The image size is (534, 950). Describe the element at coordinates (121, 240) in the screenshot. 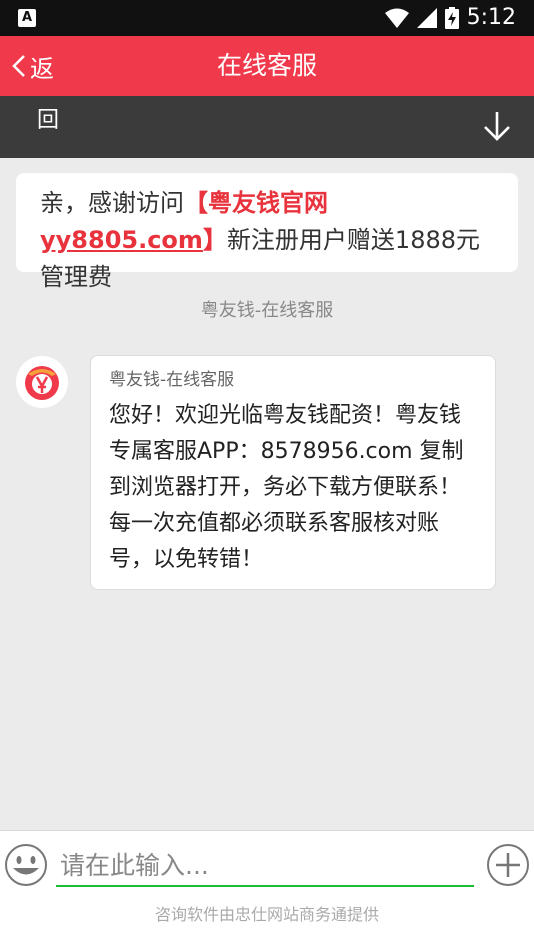

I see `site-url-link: yy8805.com` at that location.